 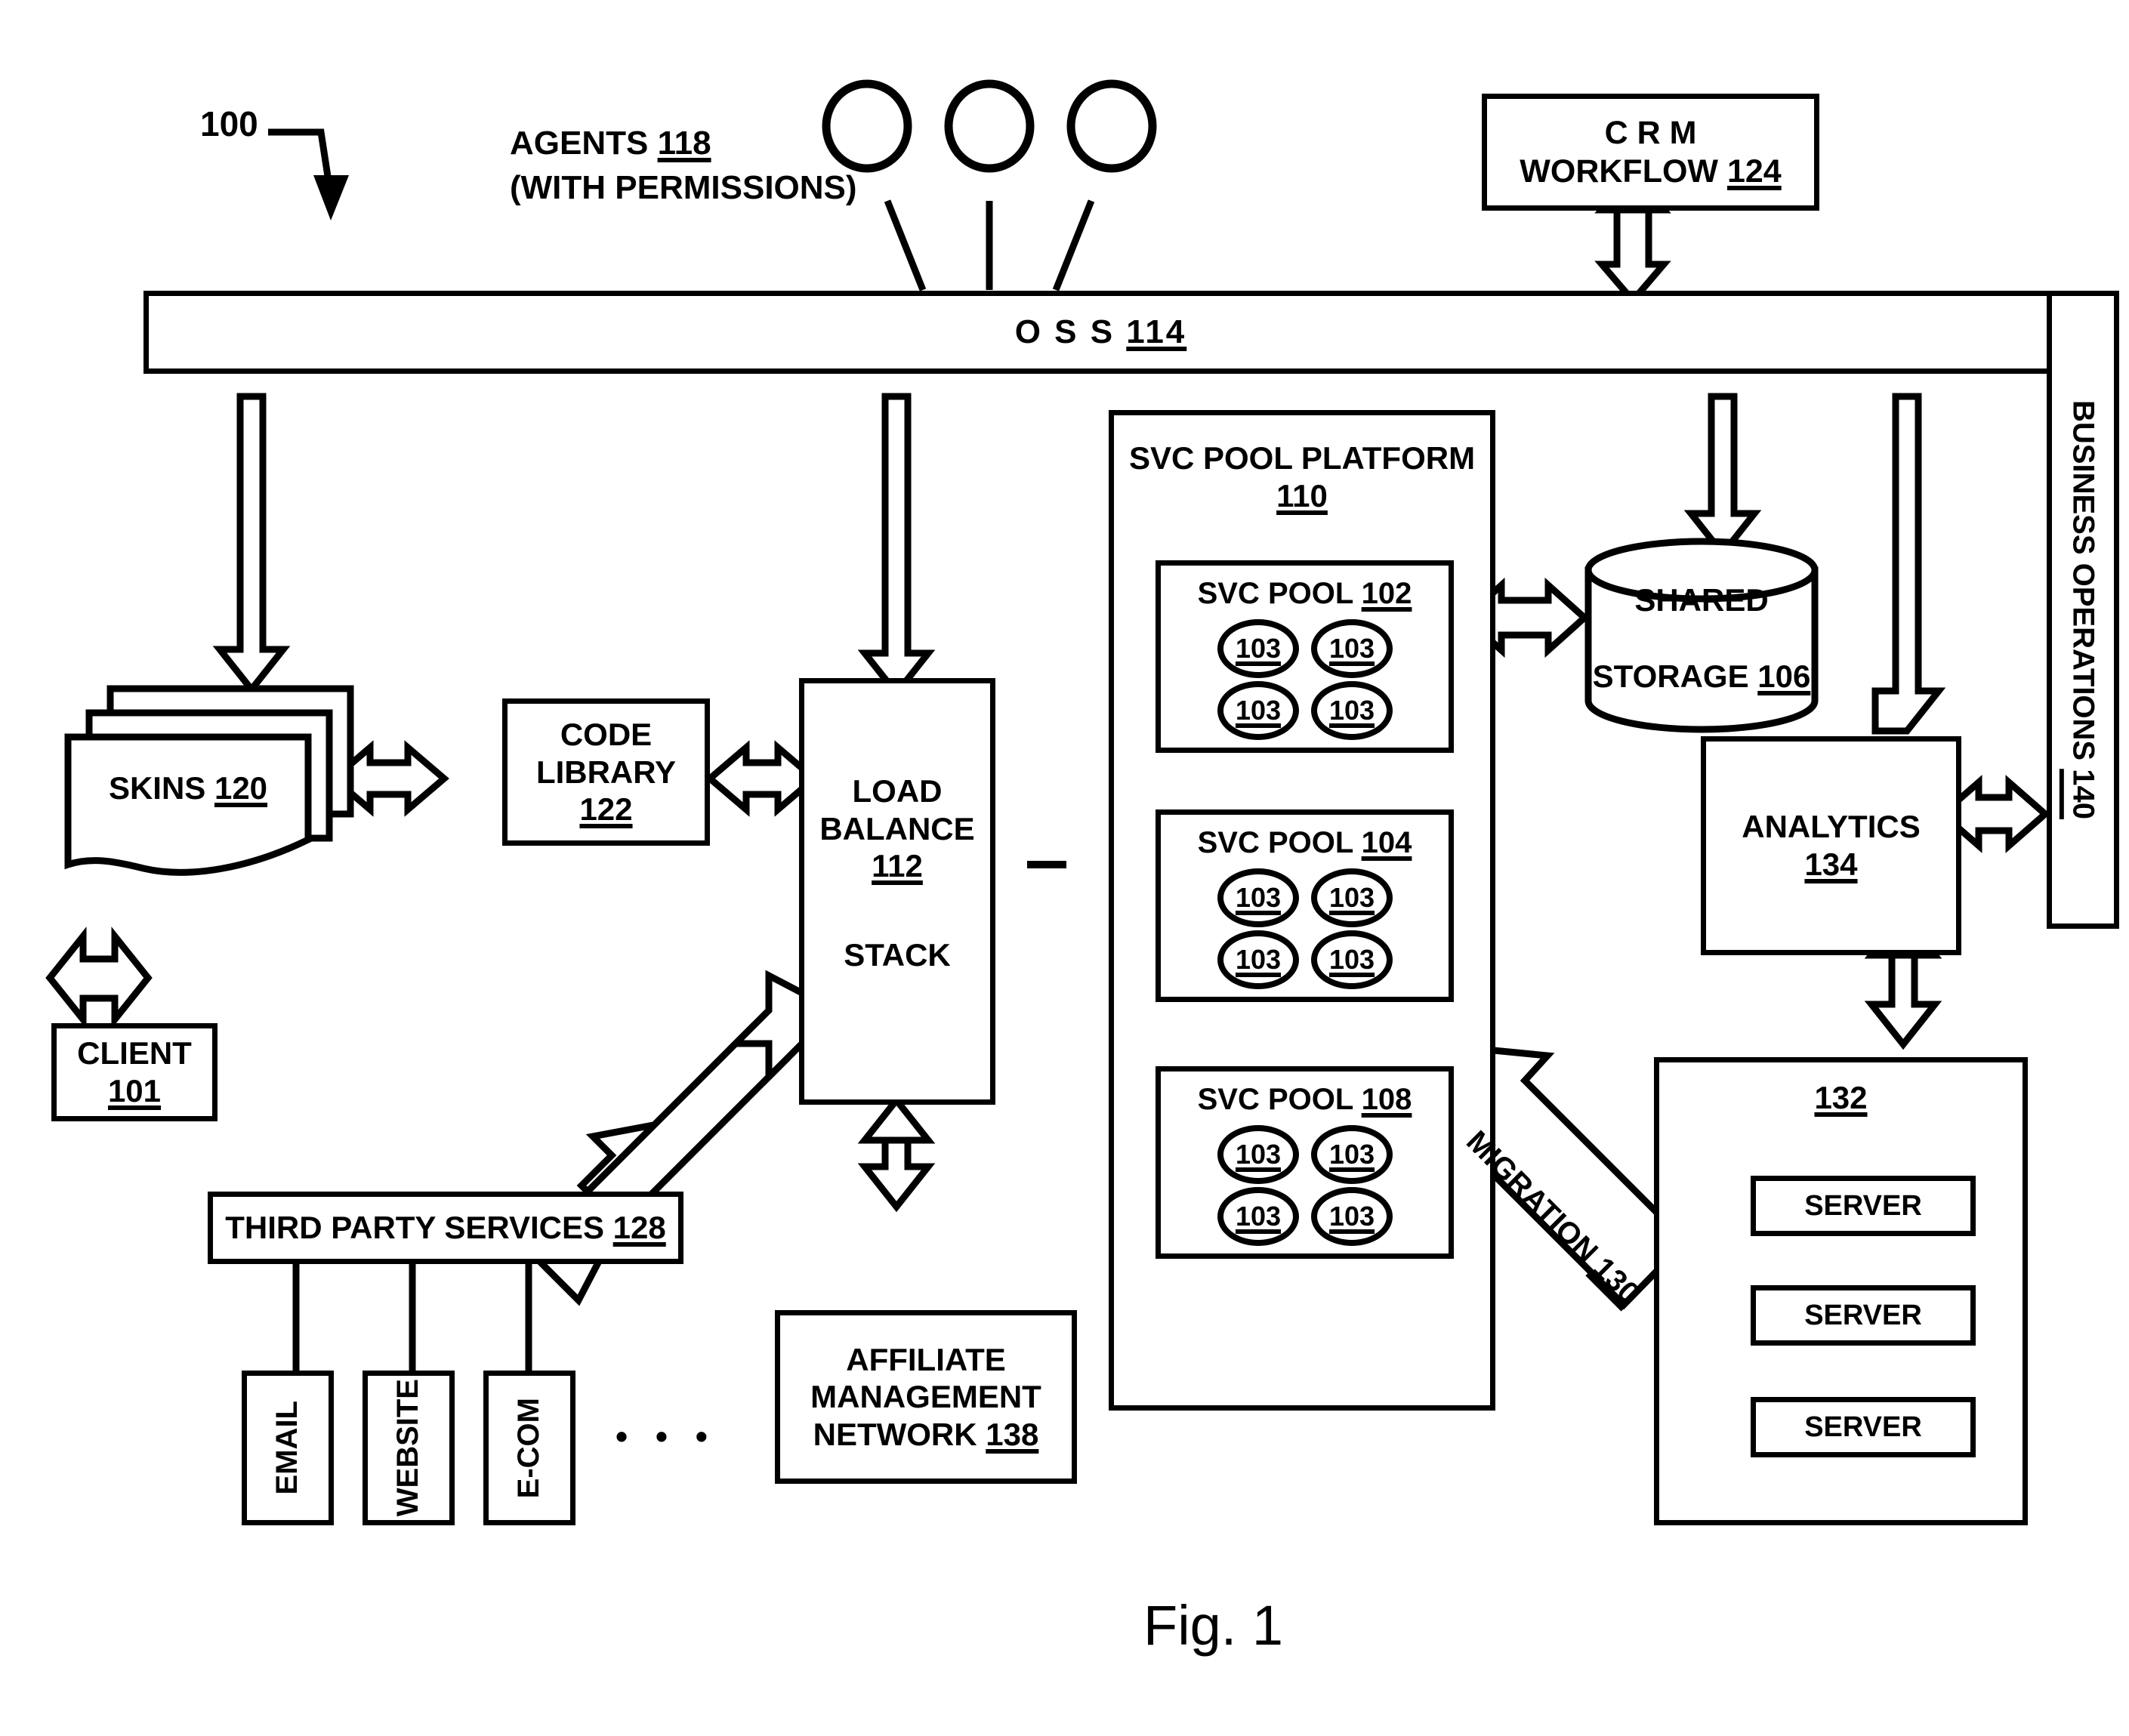 I want to click on agents-label: AGENTS 118 (WITH PERMISSIONS), so click(x=683, y=166).